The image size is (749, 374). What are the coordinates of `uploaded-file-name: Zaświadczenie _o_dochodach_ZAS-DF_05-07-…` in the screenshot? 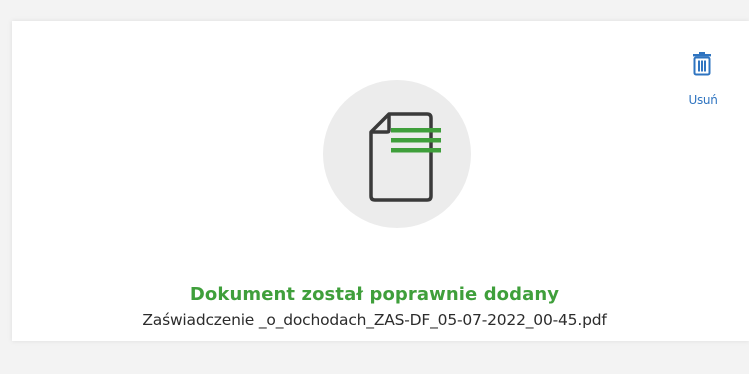 It's located at (374, 320).